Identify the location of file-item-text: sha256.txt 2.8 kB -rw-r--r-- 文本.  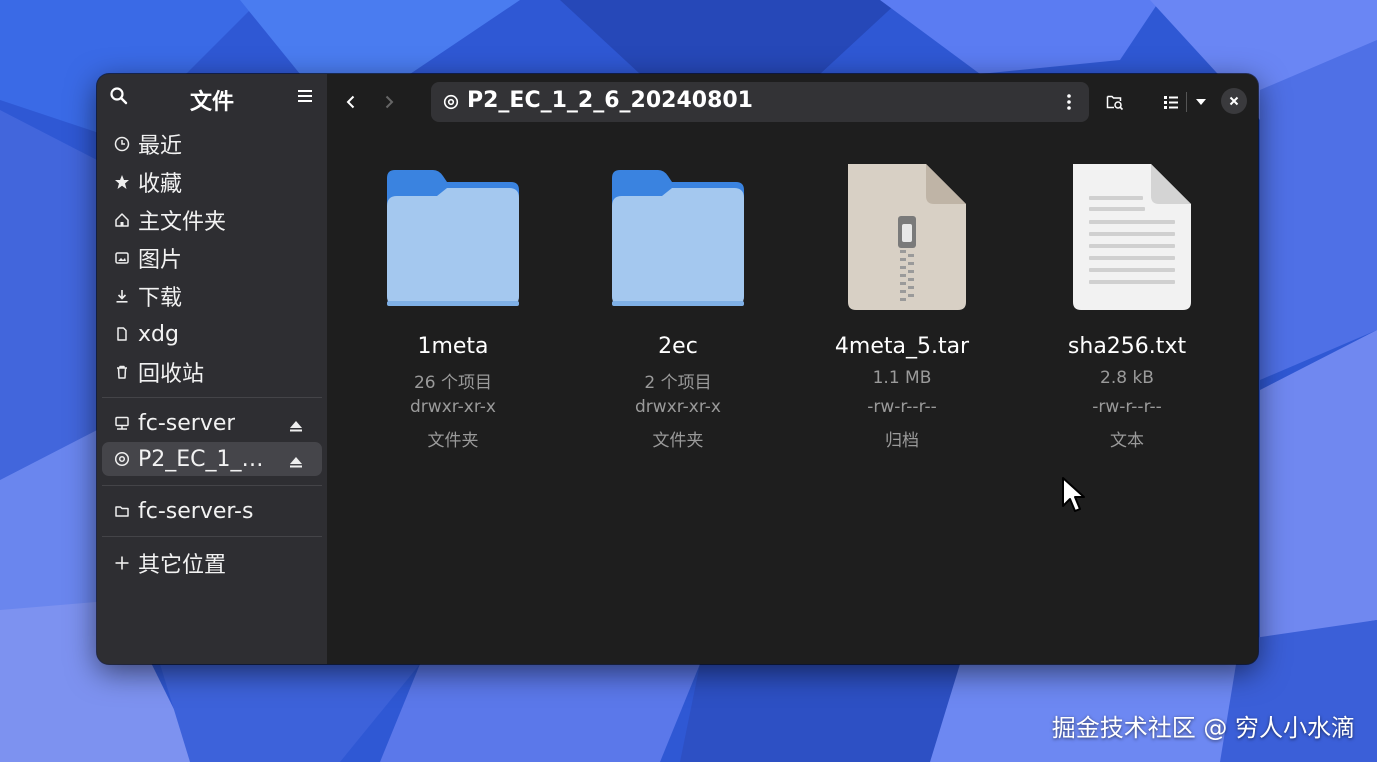
(1127, 312).